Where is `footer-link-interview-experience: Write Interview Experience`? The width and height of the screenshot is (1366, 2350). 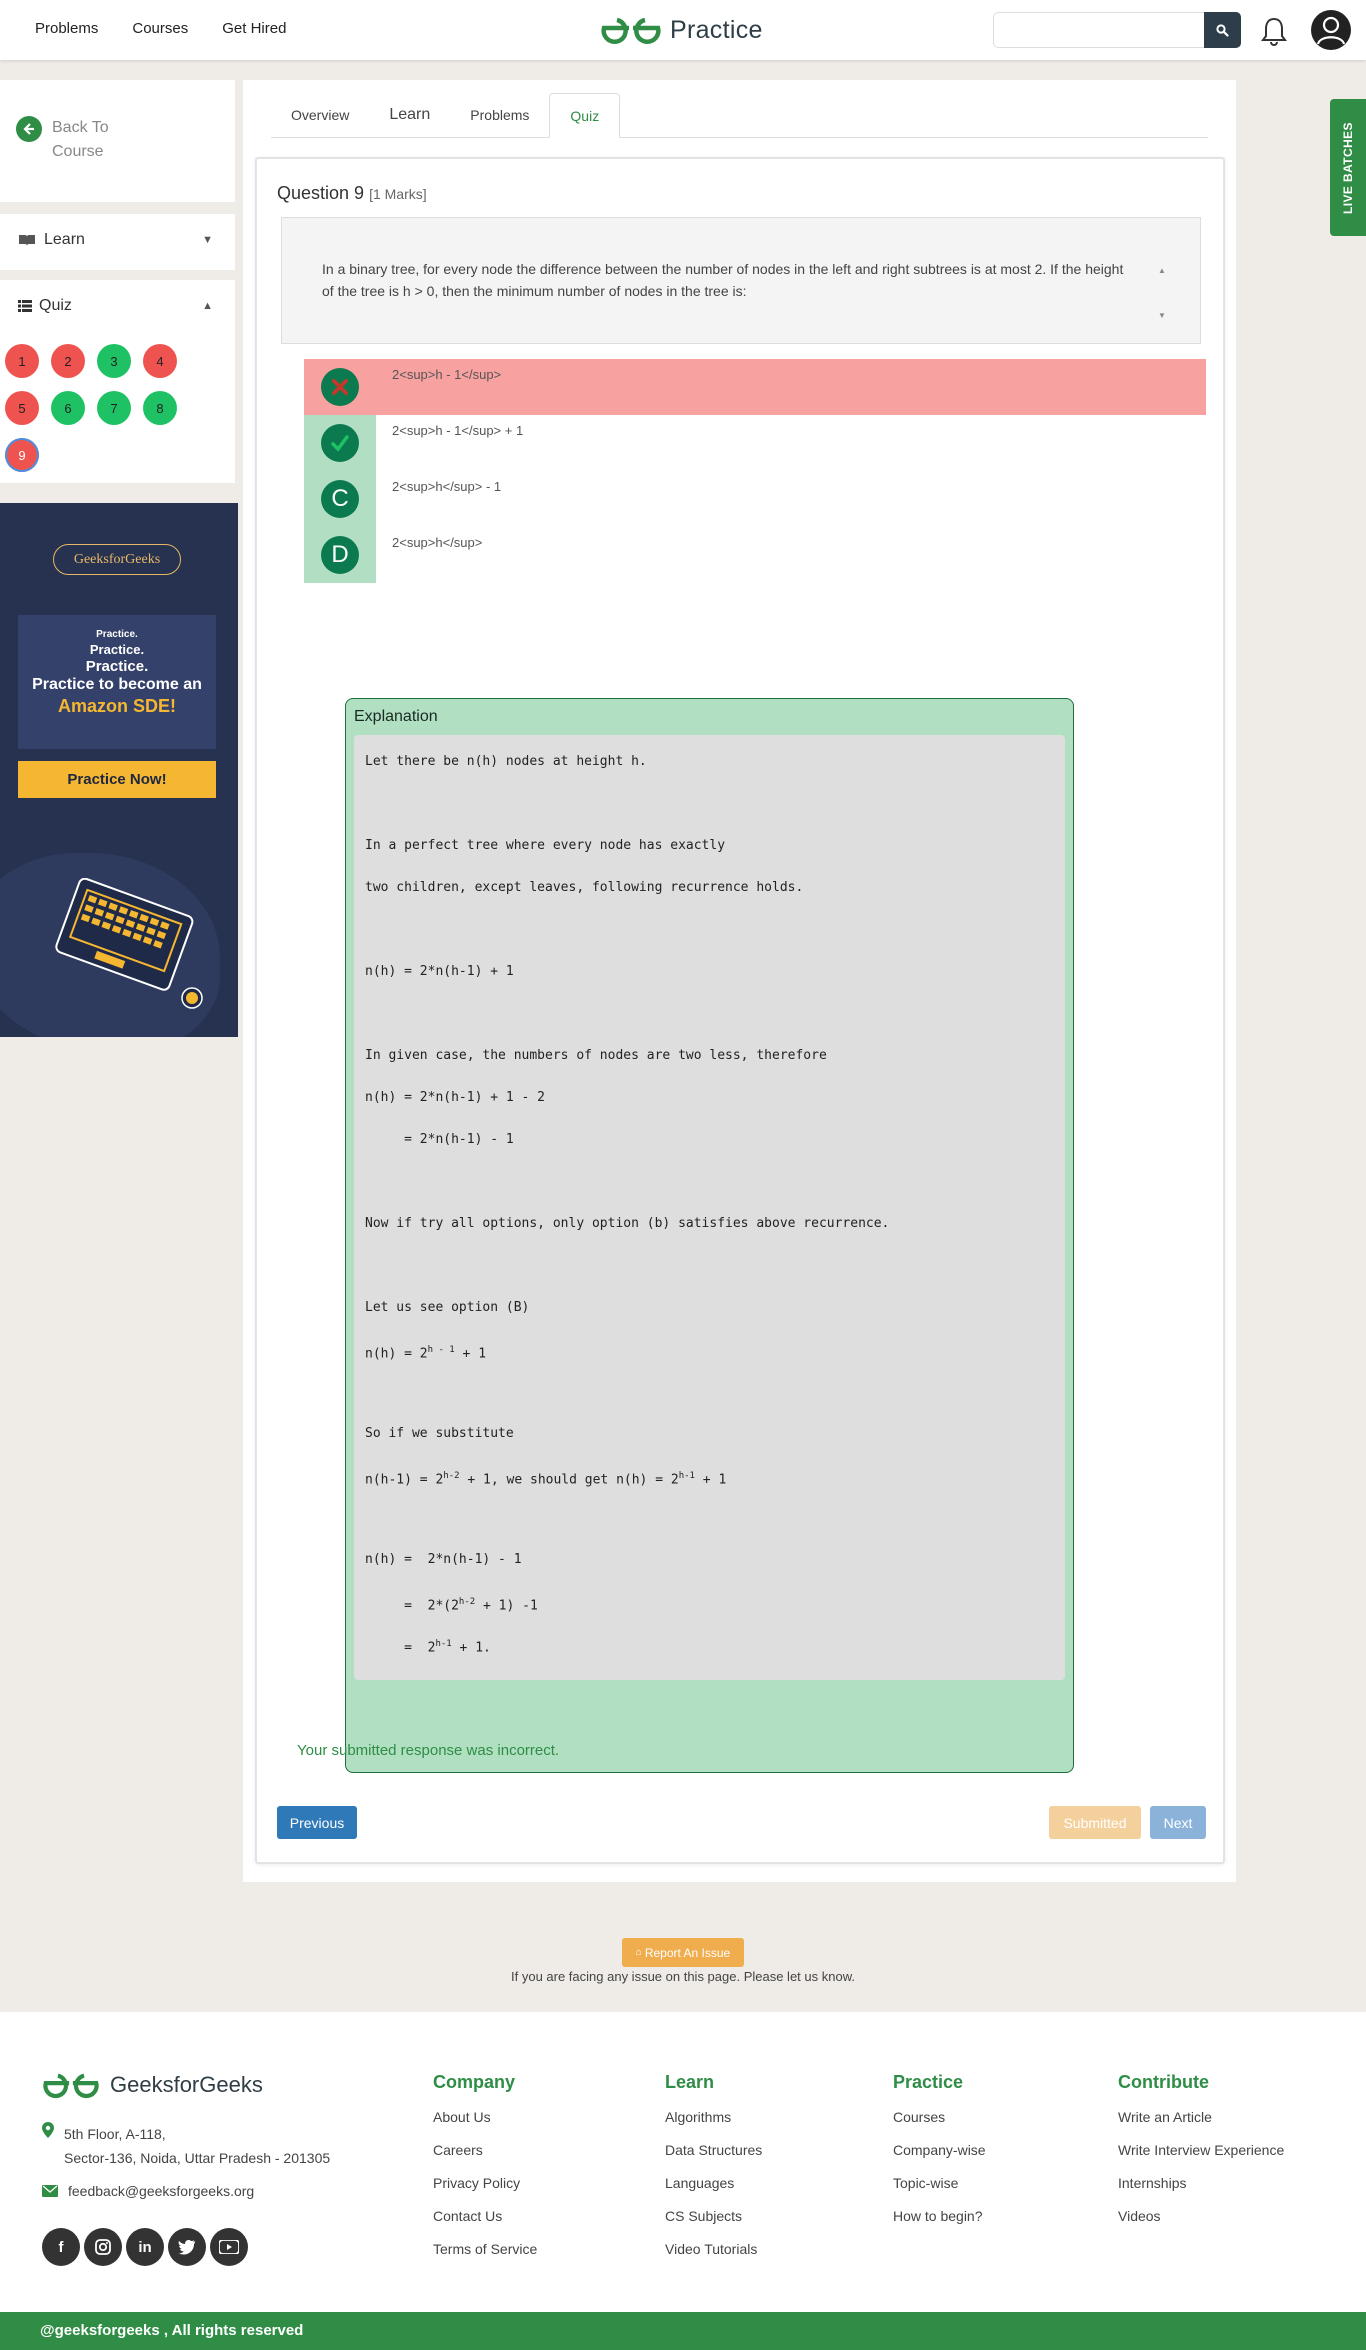
footer-link-interview-experience: Write Interview Experience is located at coordinates (1201, 2158).